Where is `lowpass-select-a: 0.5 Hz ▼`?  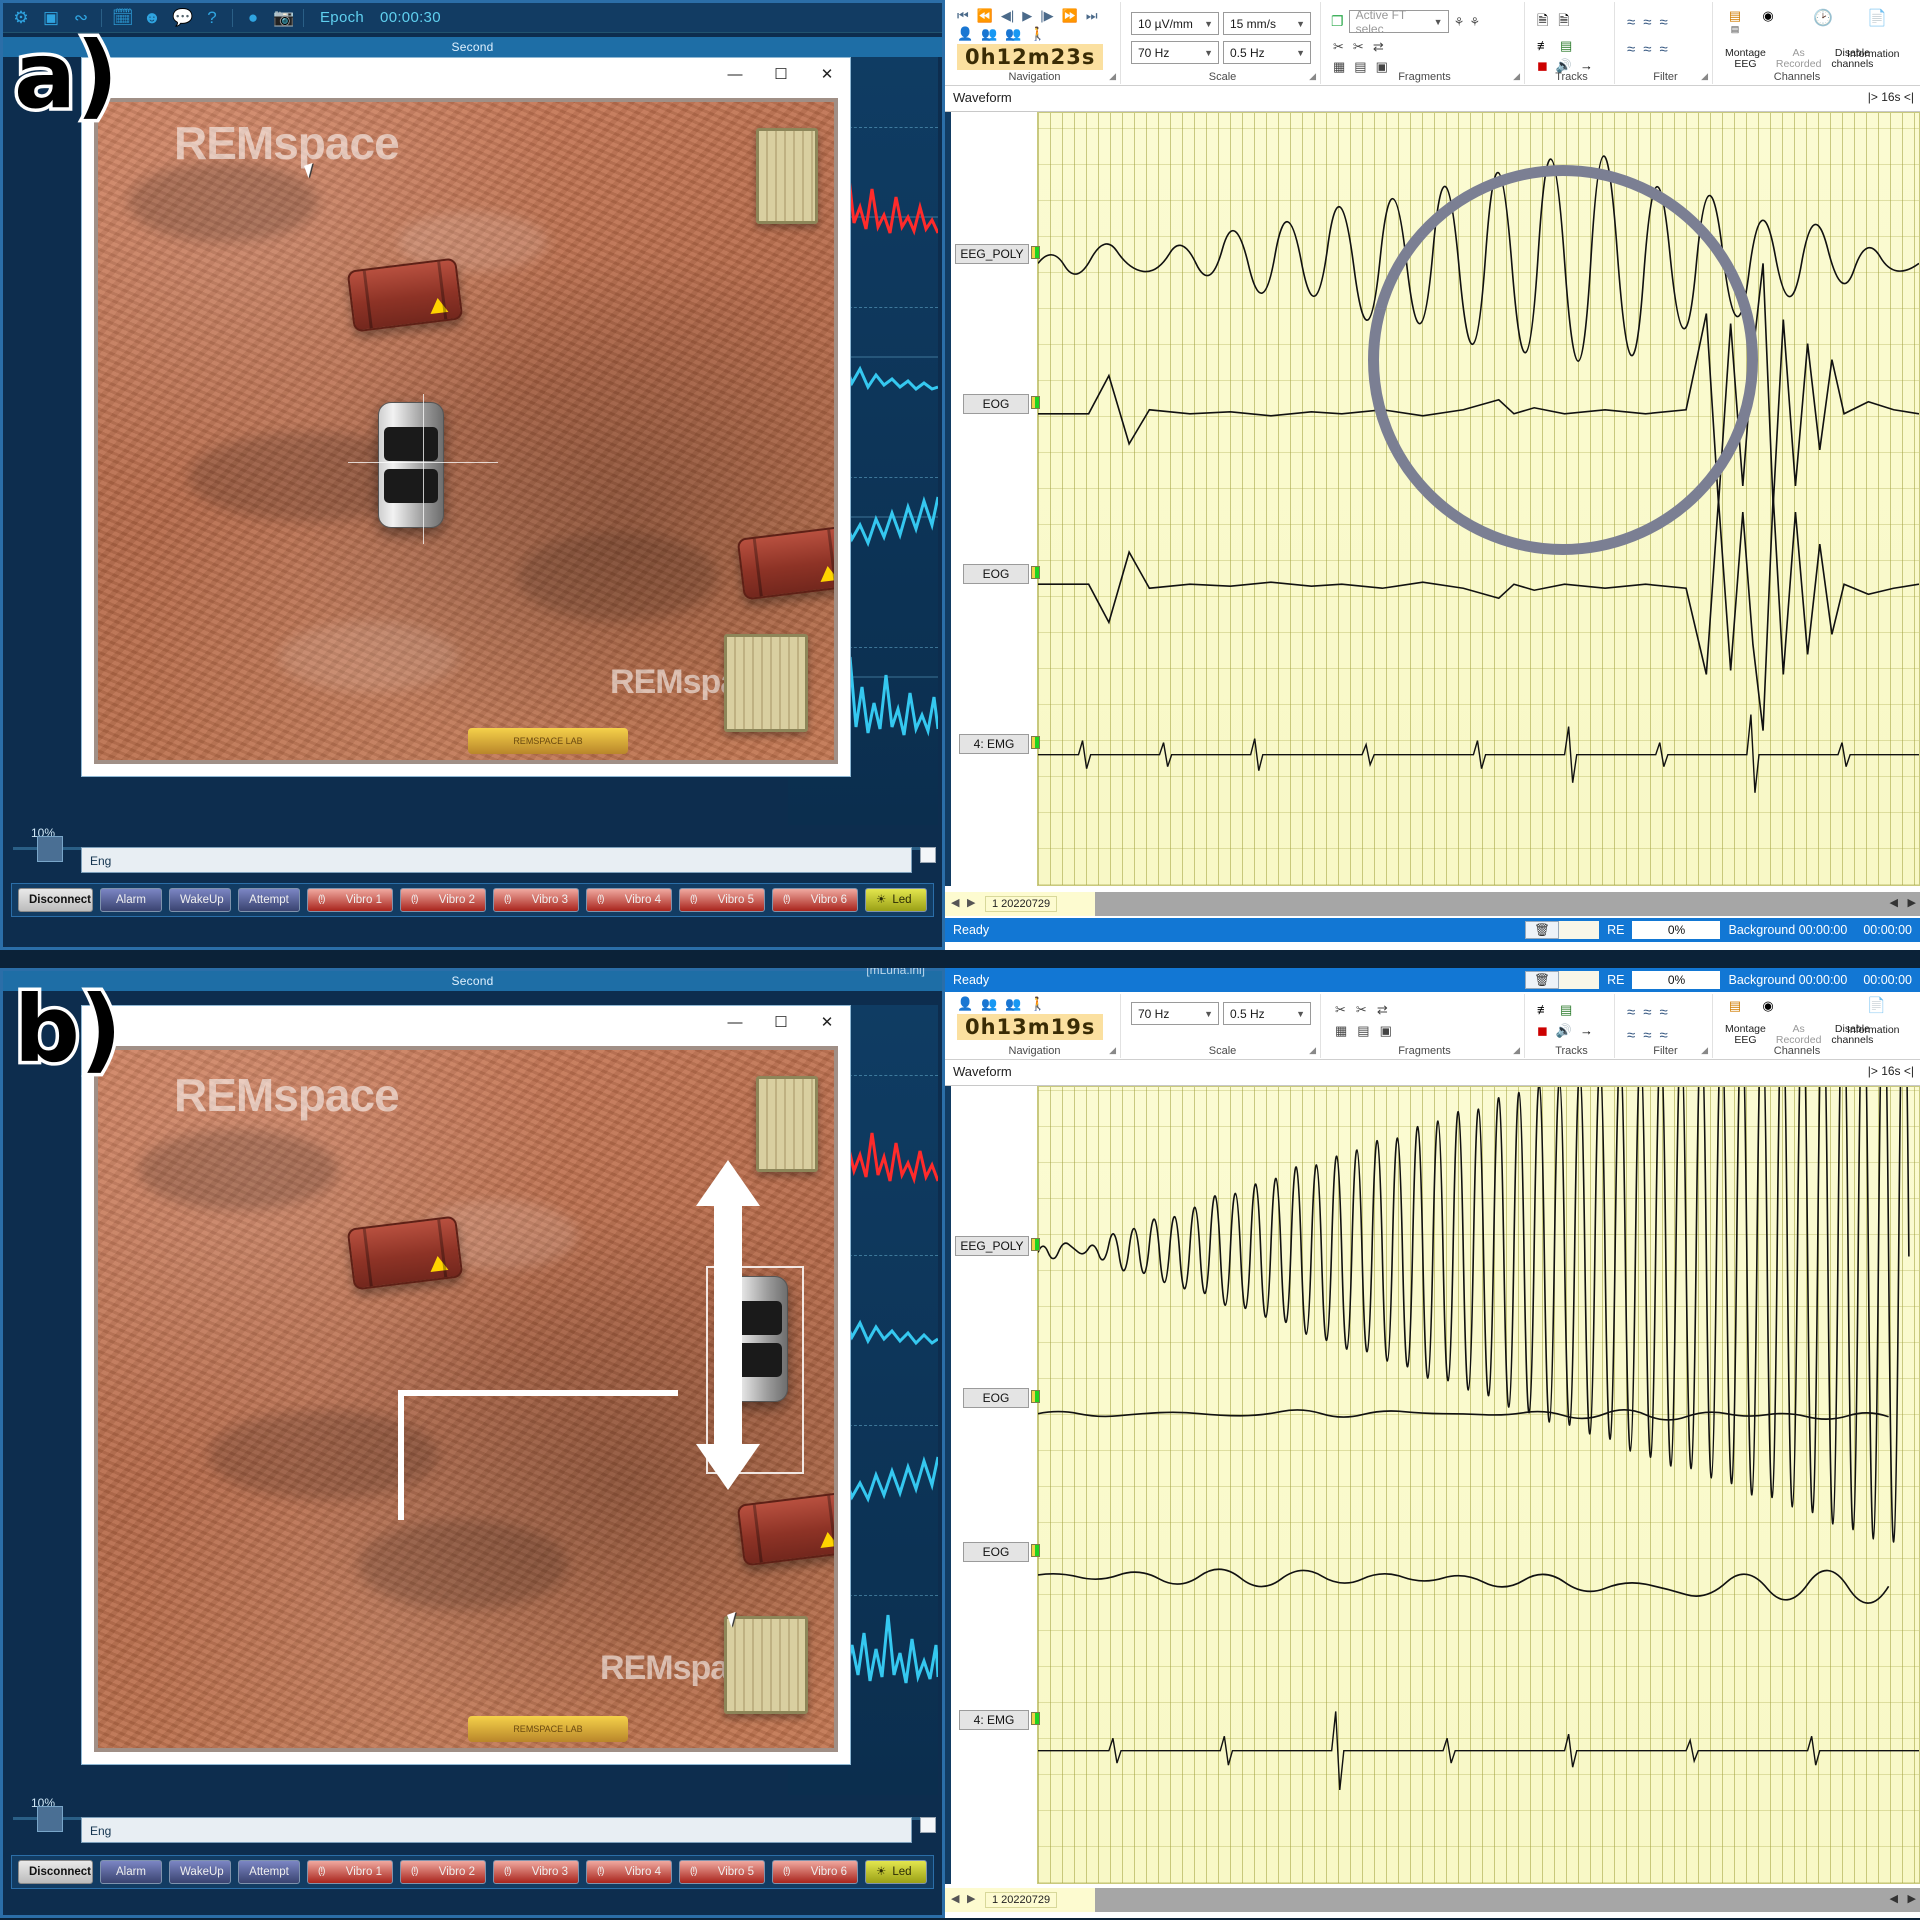 lowpass-select-a: 0.5 Hz ▼ is located at coordinates (1267, 52).